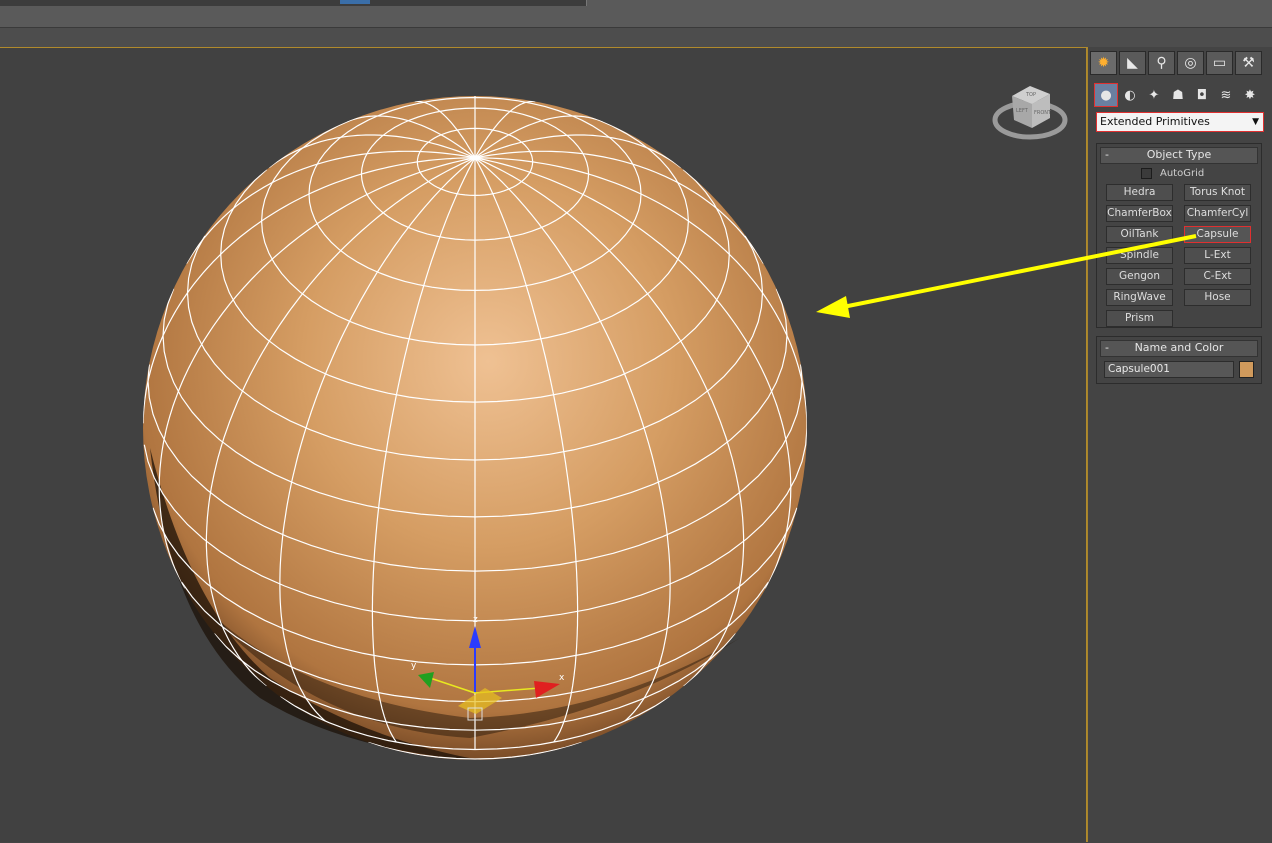  What do you see at coordinates (1217, 192) in the screenshot?
I see `object-type-button-torus-knot: Torus Knot` at bounding box center [1217, 192].